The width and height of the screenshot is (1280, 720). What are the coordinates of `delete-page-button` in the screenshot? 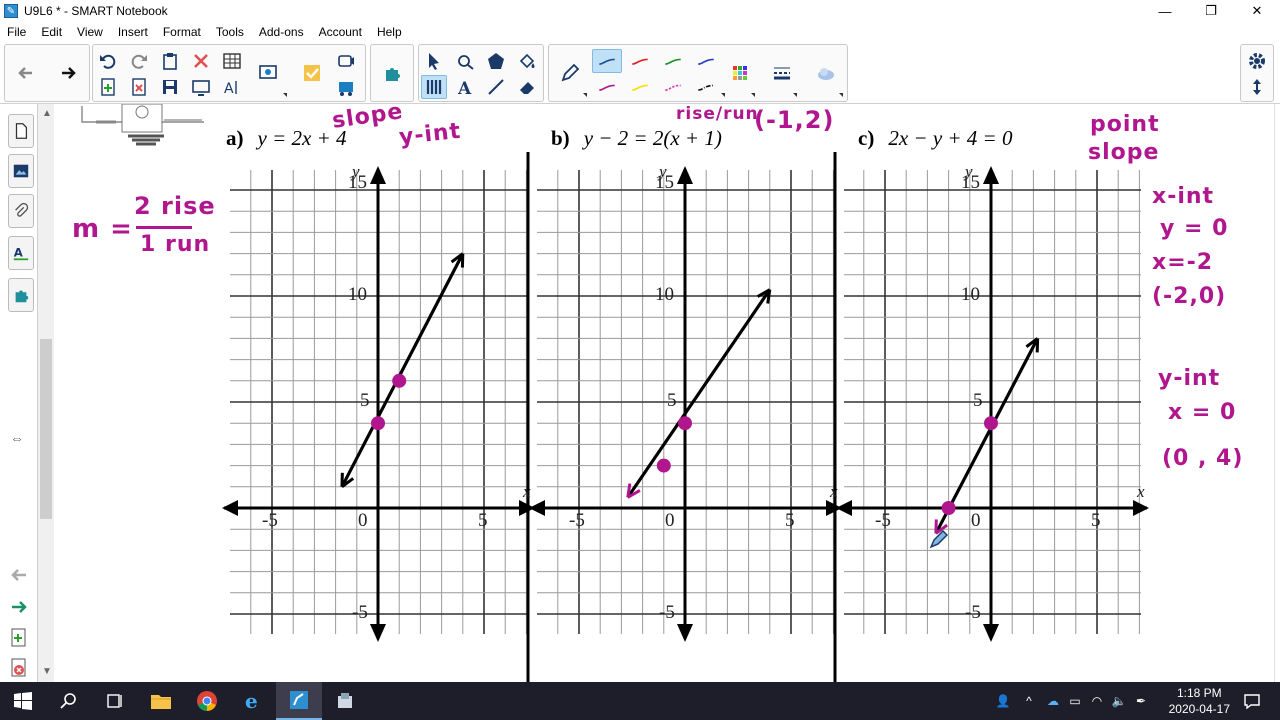 It's located at (139, 87).